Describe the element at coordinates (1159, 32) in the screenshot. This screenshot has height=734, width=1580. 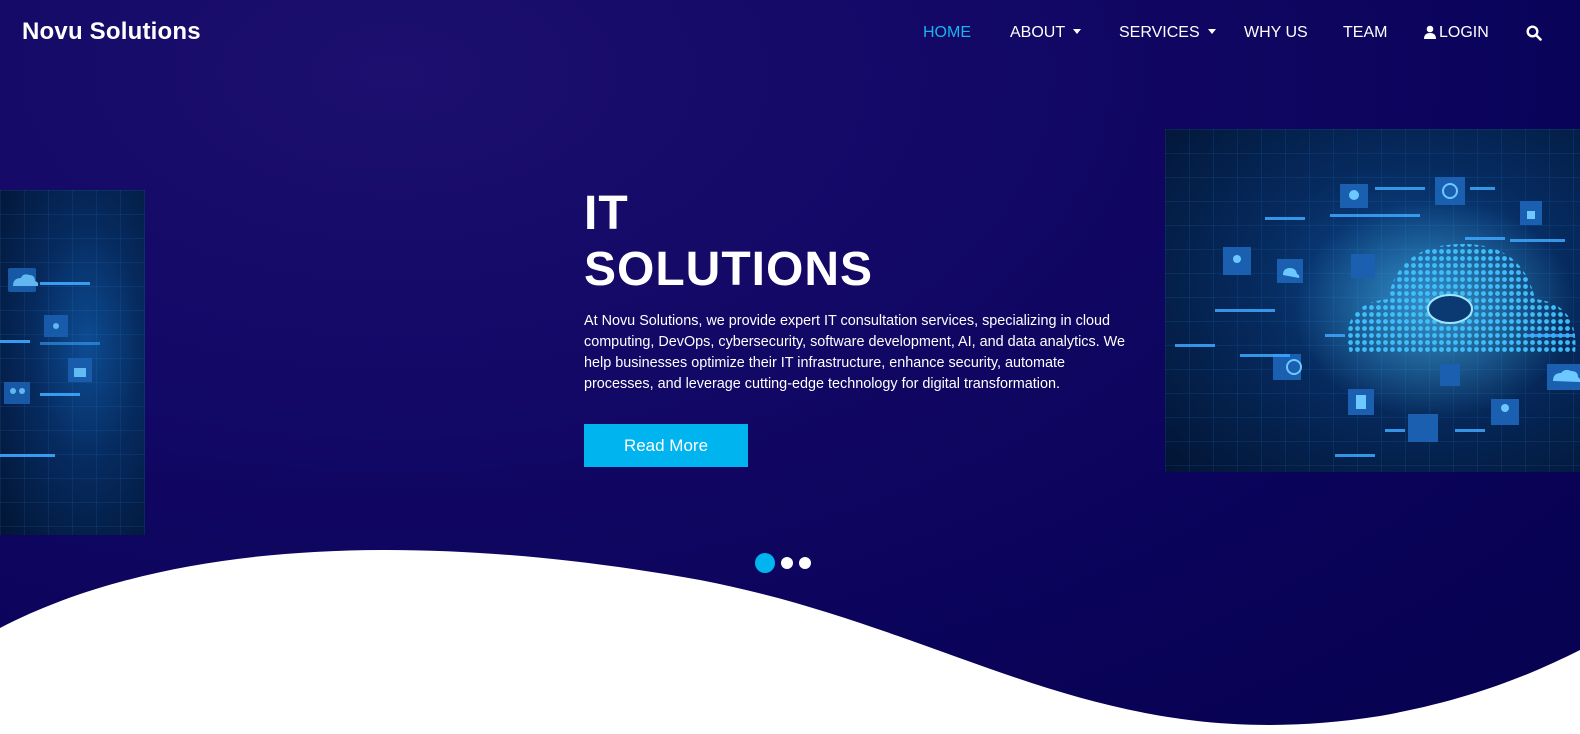
I see `nav-services-label: SERVICES` at that location.